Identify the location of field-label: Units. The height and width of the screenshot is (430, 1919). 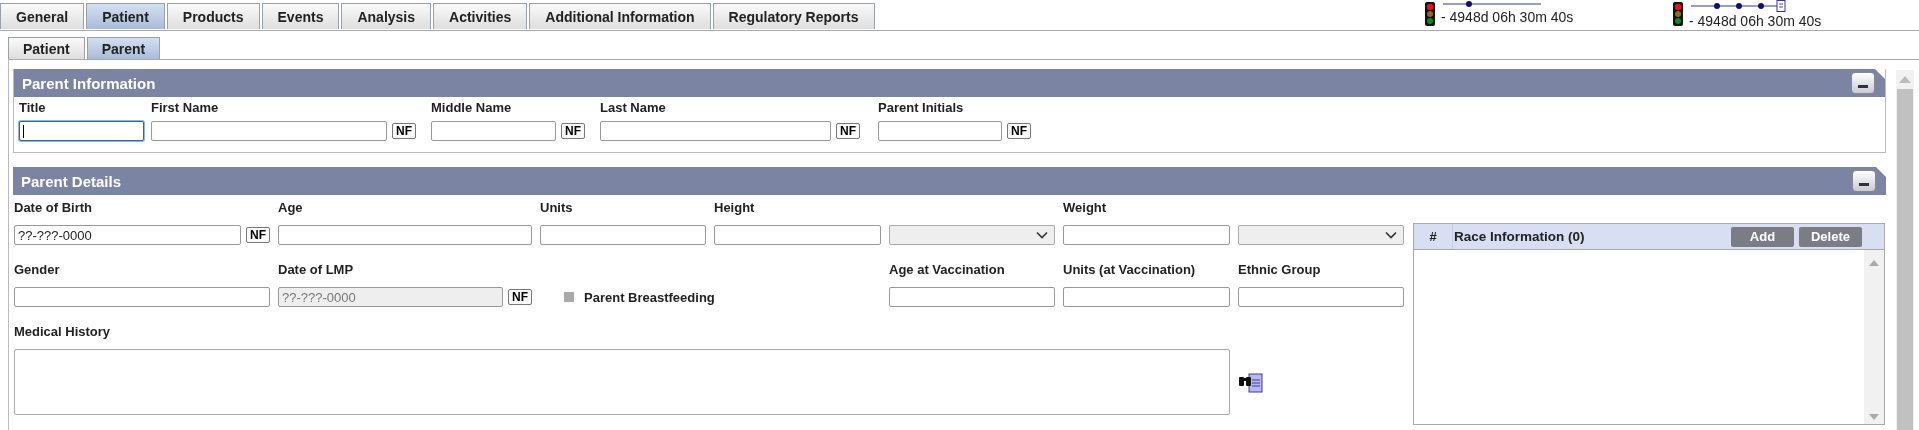
(557, 208).